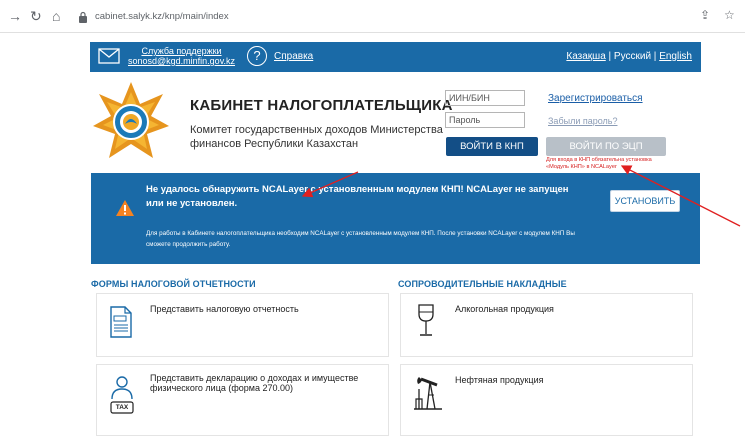 The height and width of the screenshot is (444, 745). What do you see at coordinates (582, 121) in the screenshot?
I see `forgot-password-link: Забыли пароль?` at bounding box center [582, 121].